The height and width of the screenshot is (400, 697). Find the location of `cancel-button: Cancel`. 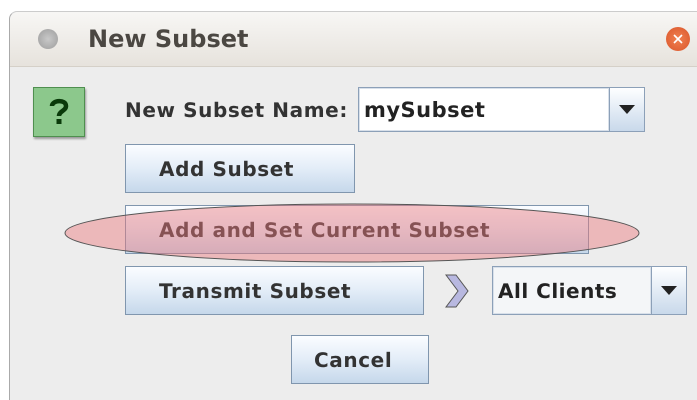

cancel-button: Cancel is located at coordinates (360, 359).